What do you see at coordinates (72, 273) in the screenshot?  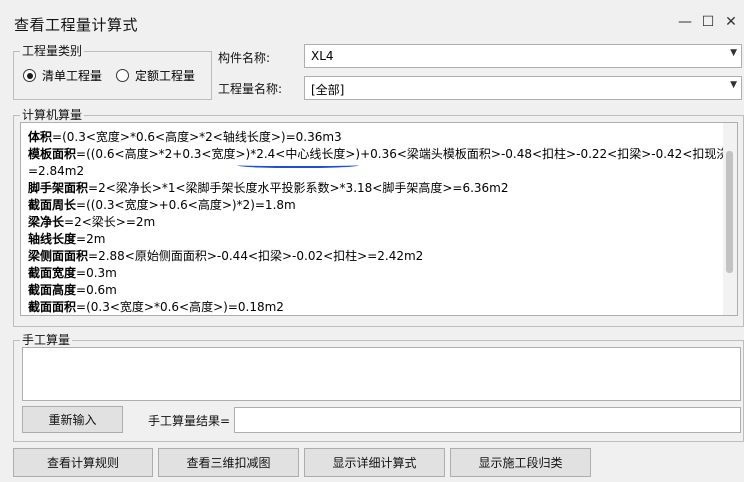 I see `calc-line: 截面宽度=0.3m` at bounding box center [72, 273].